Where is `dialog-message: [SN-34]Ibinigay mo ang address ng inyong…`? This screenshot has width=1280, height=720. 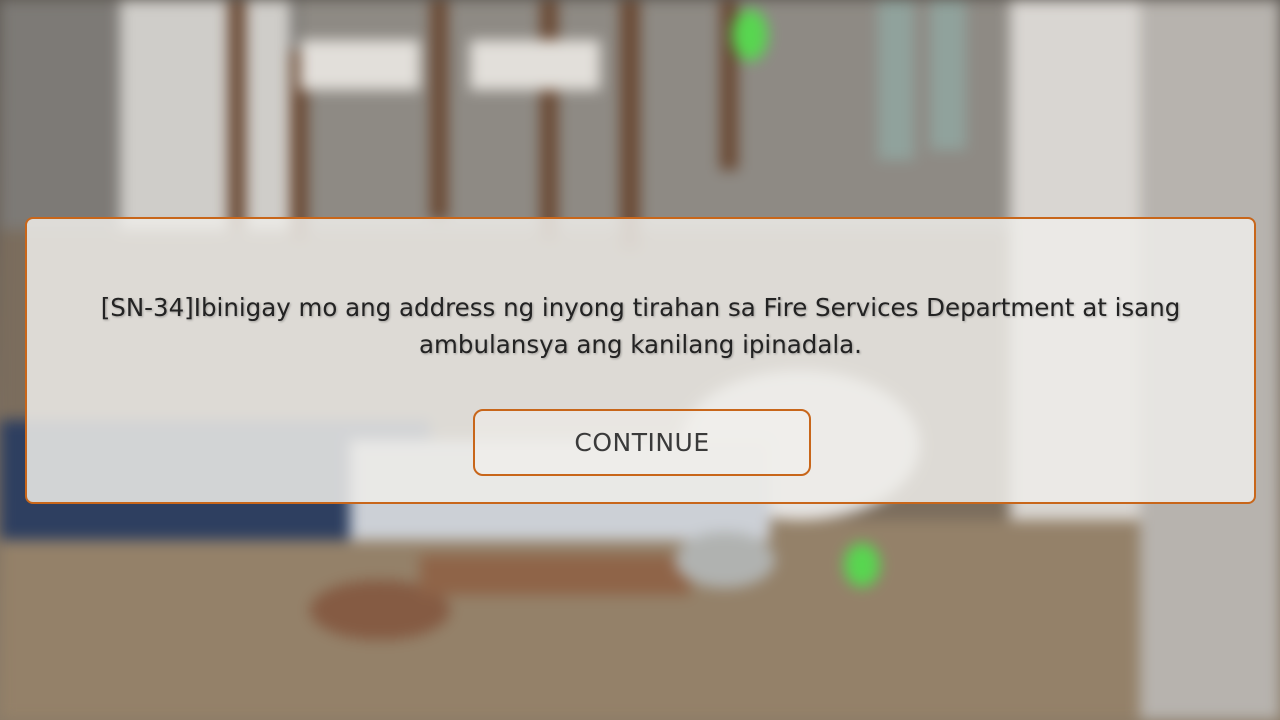
dialog-message: [SN-34]Ibinigay mo ang address ng inyong… is located at coordinates (640, 326).